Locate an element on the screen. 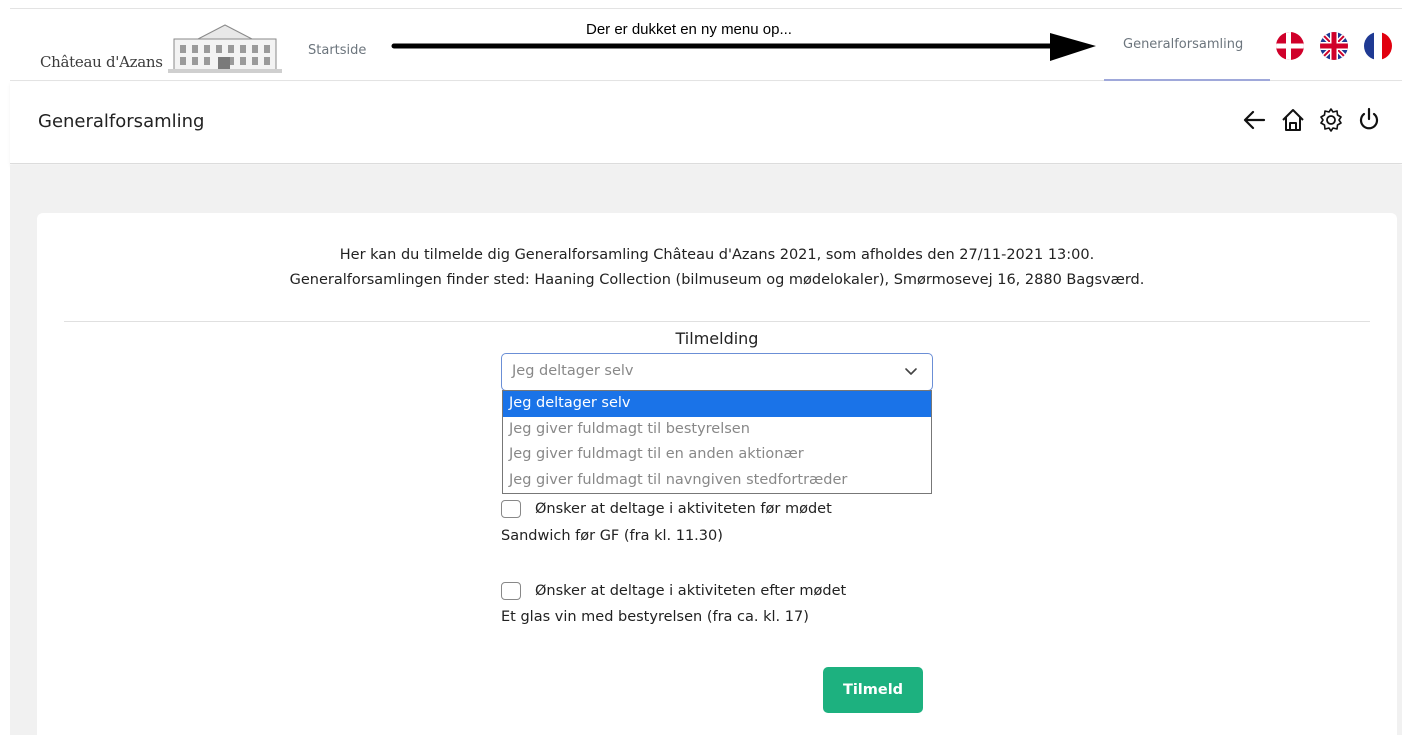 This screenshot has width=1402, height=735. chateau-building-icon is located at coordinates (225, 48).